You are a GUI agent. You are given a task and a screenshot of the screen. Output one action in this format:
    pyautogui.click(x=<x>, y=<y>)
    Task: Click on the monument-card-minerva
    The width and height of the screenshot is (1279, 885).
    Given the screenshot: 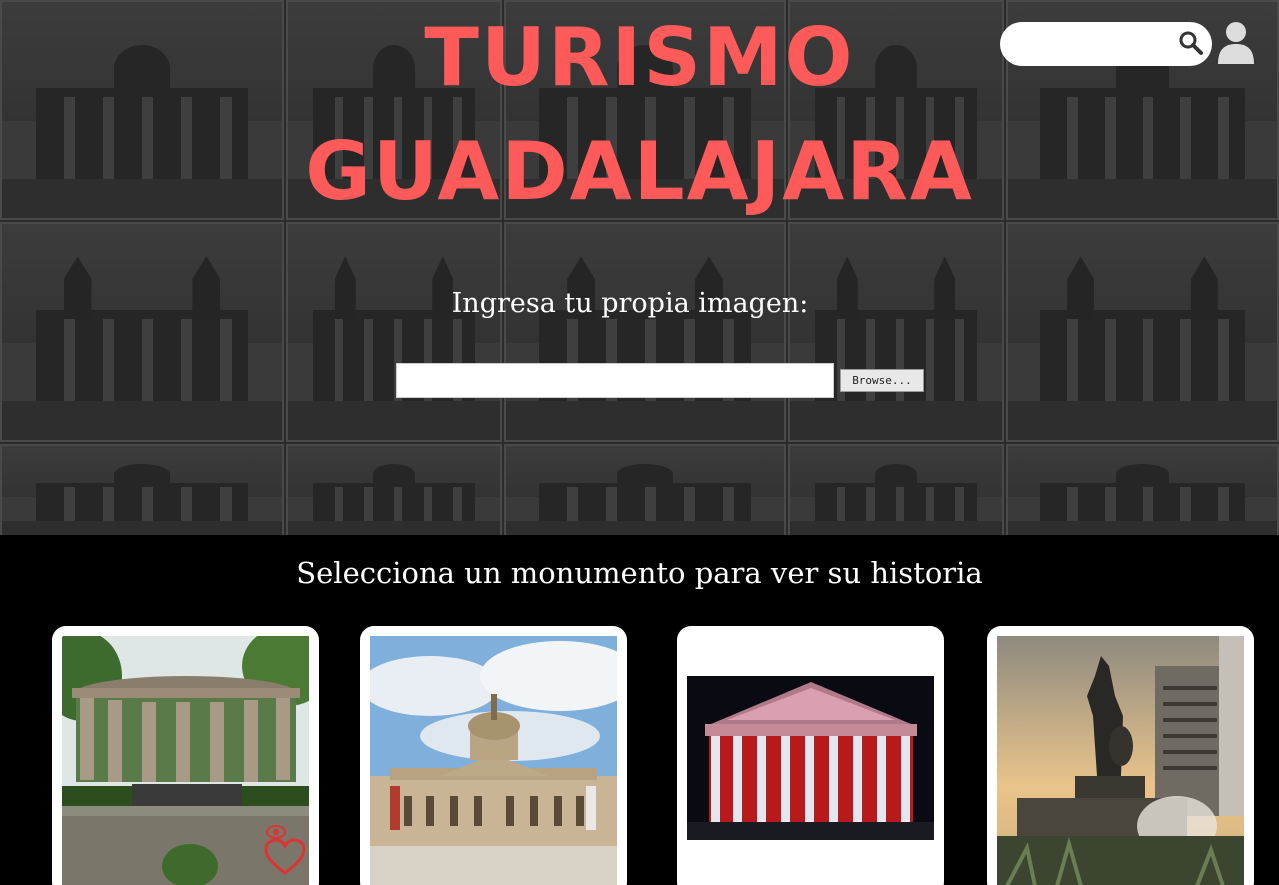 What is the action you would take?
    pyautogui.click(x=1120, y=755)
    